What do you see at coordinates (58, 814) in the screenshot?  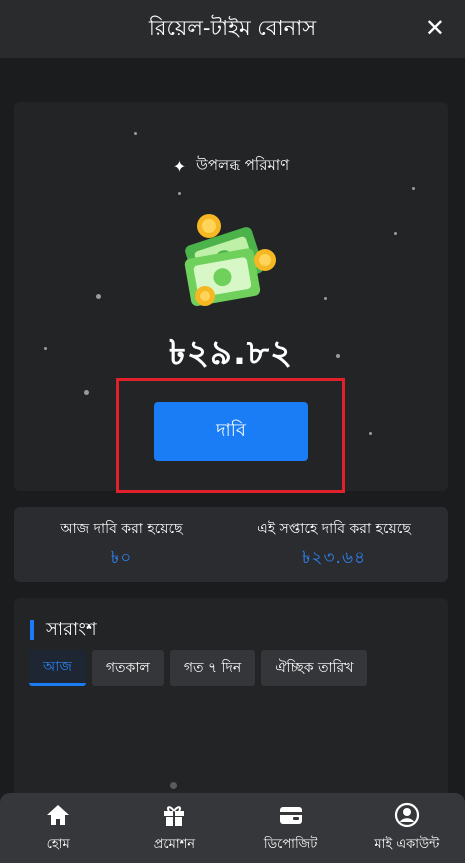 I see `home-icon` at bounding box center [58, 814].